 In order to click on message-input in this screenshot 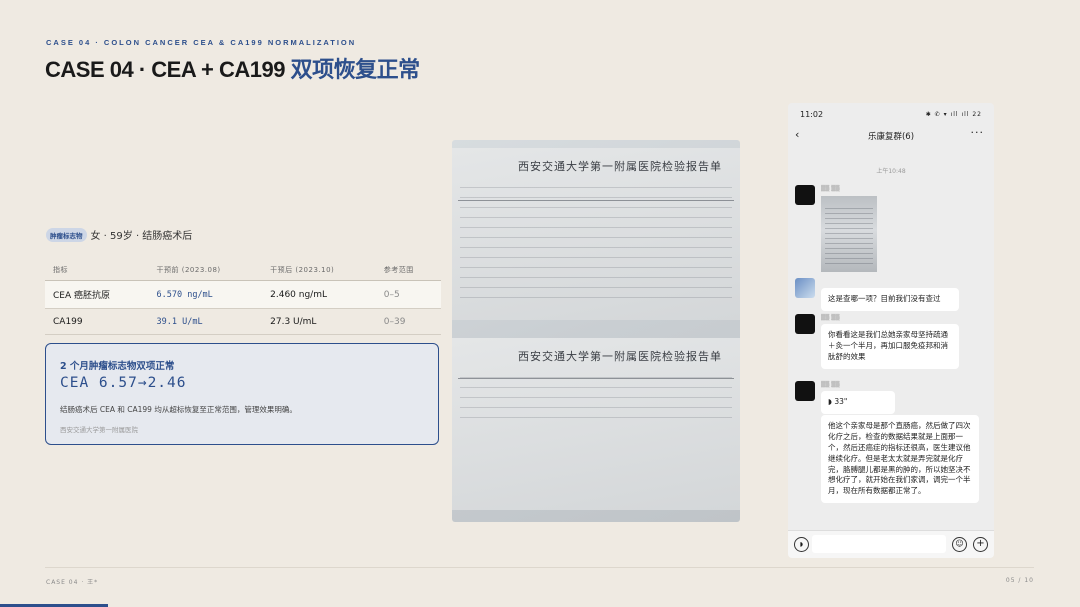, I will do `click(879, 544)`.